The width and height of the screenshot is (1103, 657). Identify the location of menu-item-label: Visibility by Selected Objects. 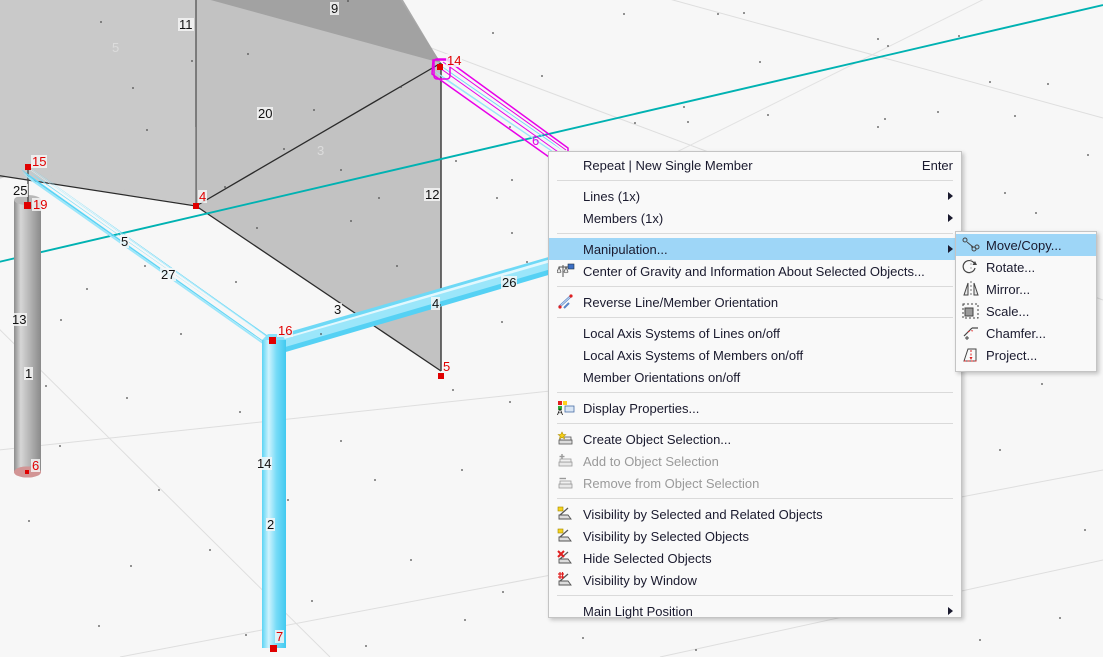
(666, 536).